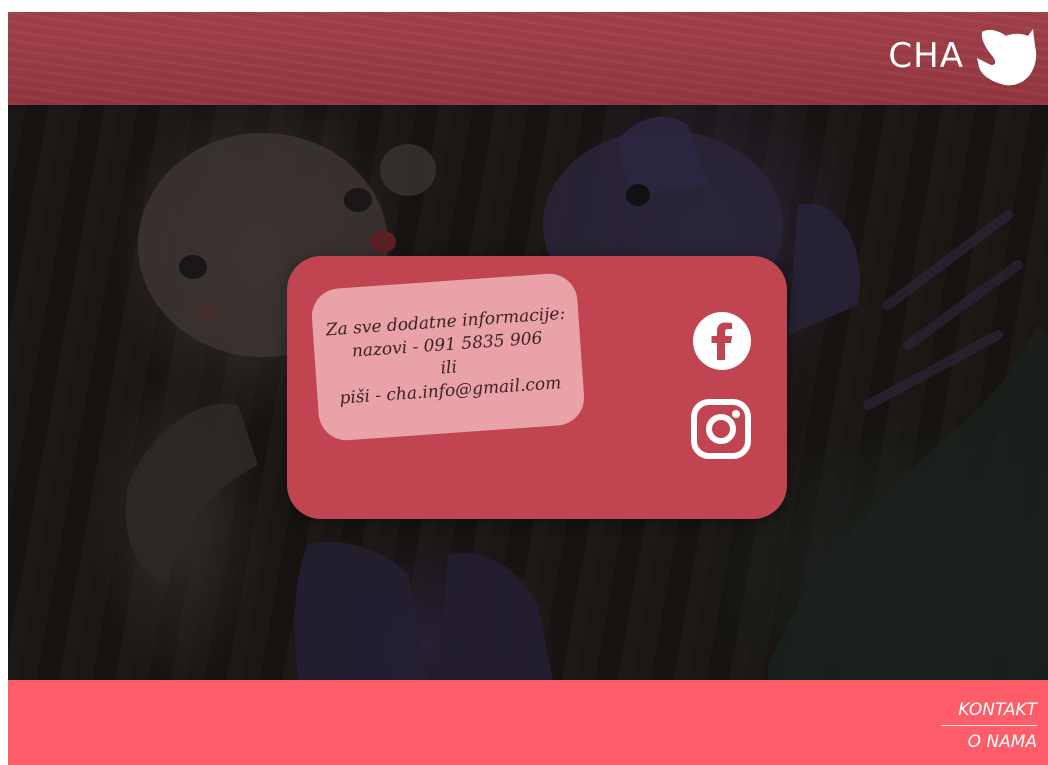  I want to click on footer-link-kontakt: KONTAKT, so click(997, 710).